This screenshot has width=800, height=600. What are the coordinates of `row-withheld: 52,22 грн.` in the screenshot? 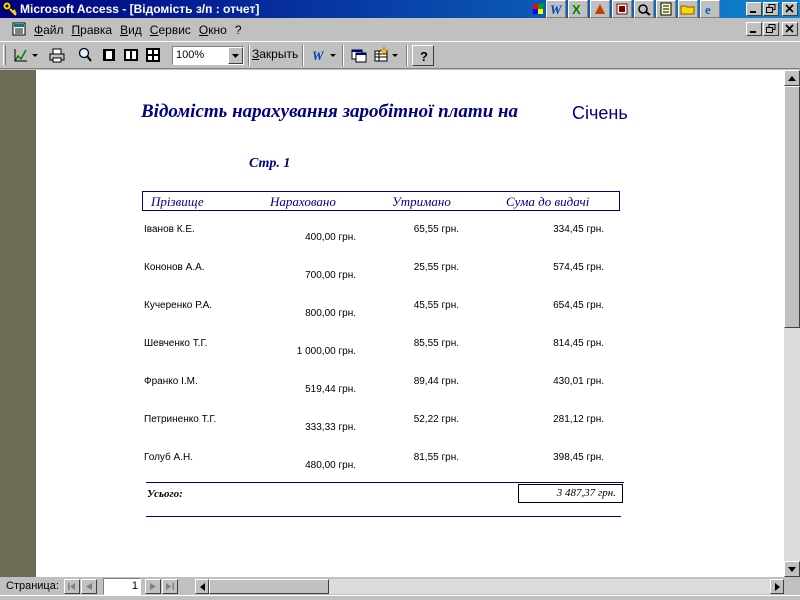 It's located at (436, 419).